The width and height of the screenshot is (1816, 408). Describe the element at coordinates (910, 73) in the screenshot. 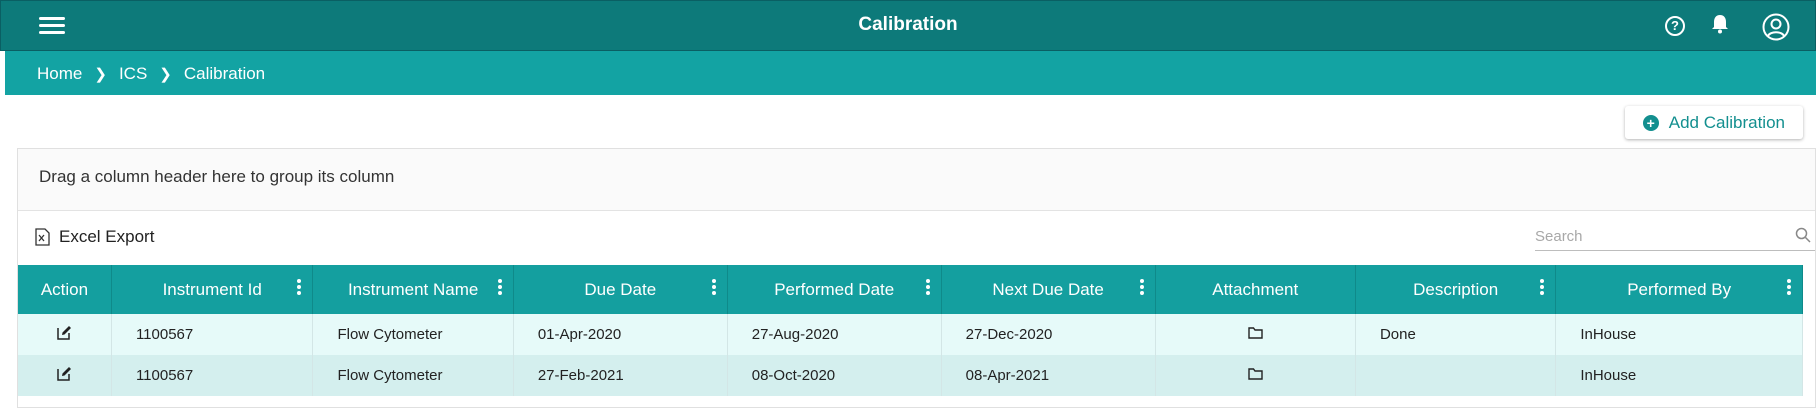

I see `breadcrumb-bar: Home ❯ ICS ❯ Calibration` at that location.